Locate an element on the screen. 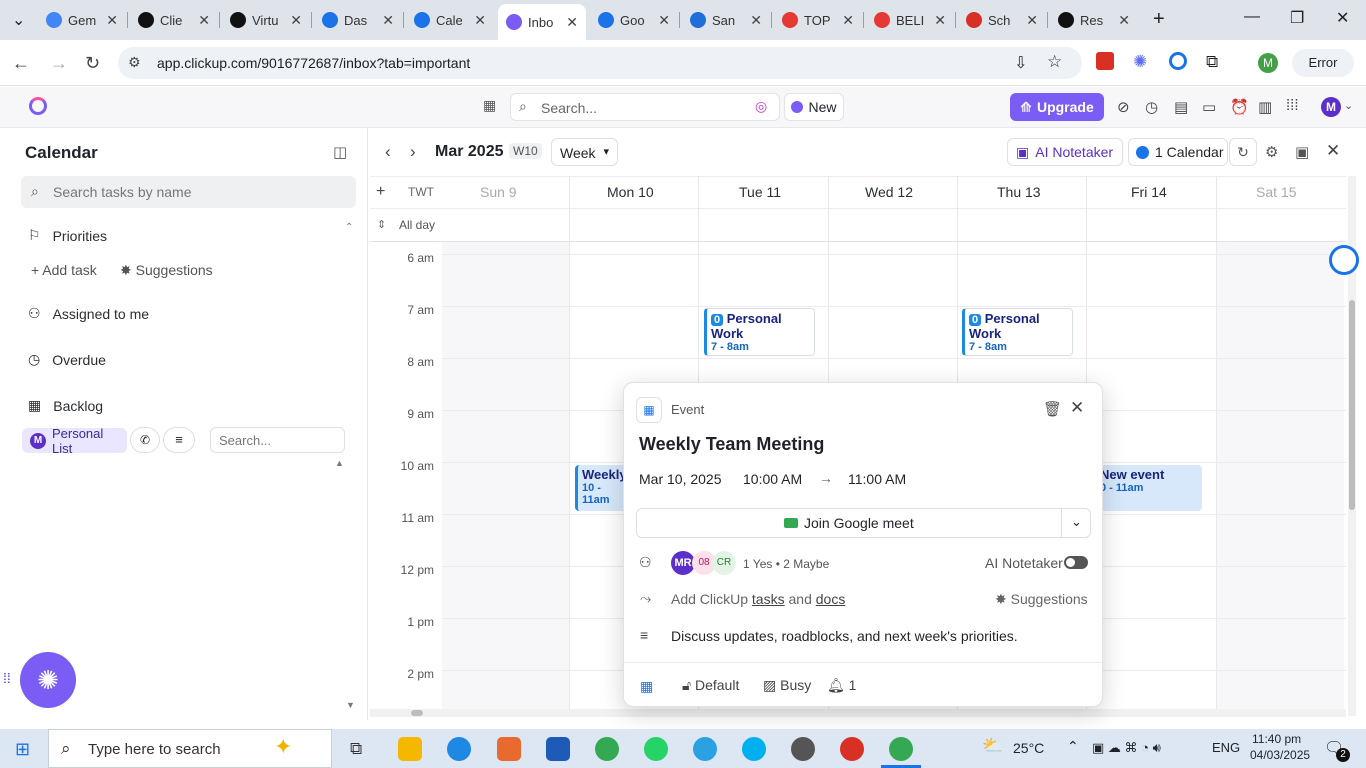  panel-icon: ▣ is located at coordinates (1302, 152).